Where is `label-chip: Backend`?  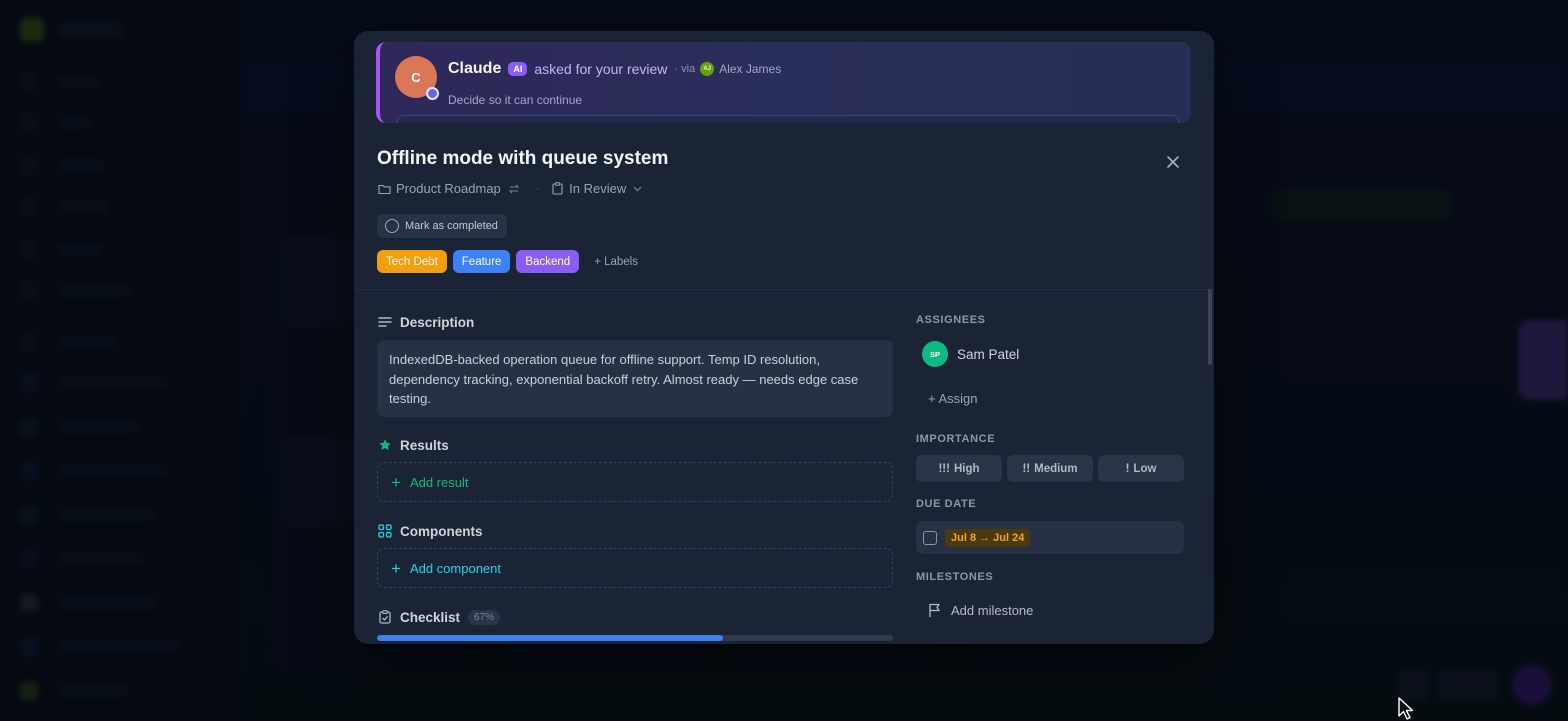
label-chip: Backend is located at coordinates (548, 261).